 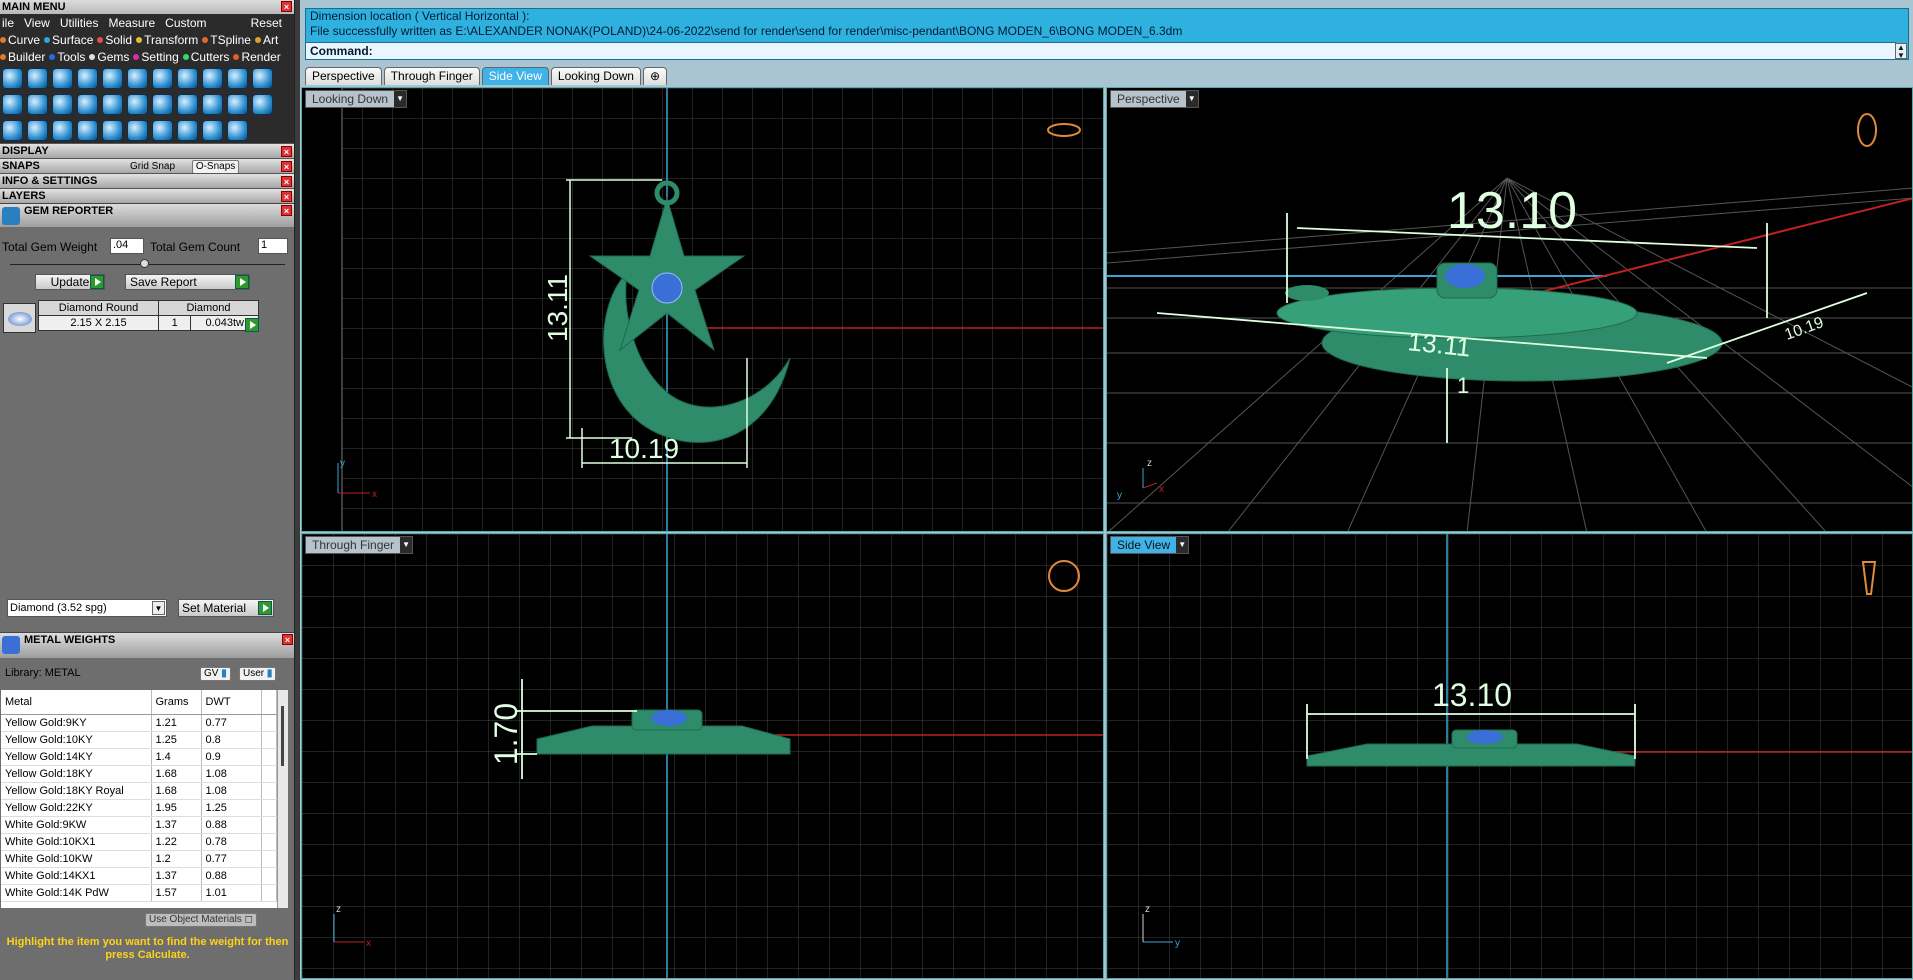 What do you see at coordinates (215, 674) in the screenshot?
I see `gv-toggle: GV ▮` at bounding box center [215, 674].